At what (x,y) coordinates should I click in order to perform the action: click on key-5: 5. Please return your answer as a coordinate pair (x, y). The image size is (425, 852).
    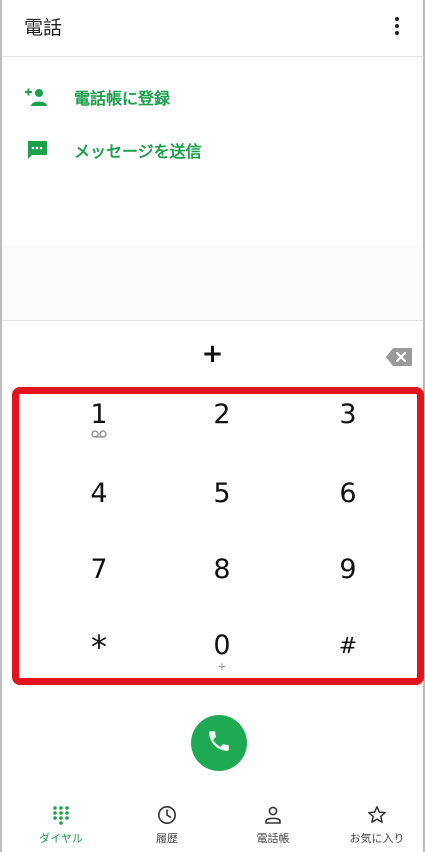
    Looking at the image, I should click on (222, 513).